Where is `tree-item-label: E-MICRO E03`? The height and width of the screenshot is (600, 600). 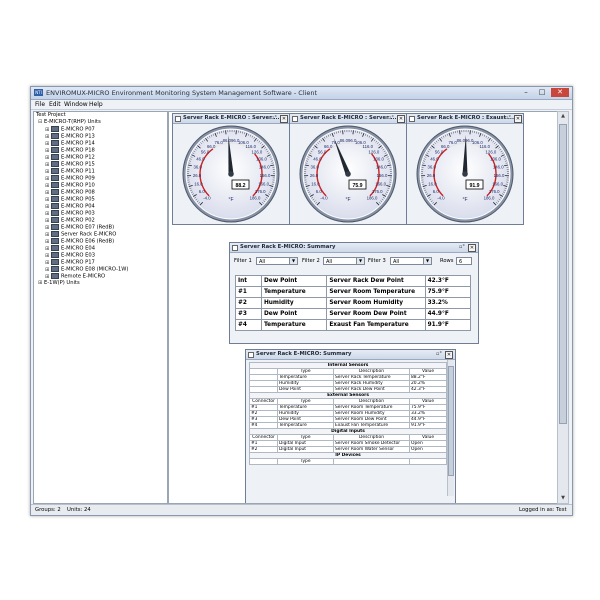
tree-item-label: E-MICRO E03 is located at coordinates (78, 255).